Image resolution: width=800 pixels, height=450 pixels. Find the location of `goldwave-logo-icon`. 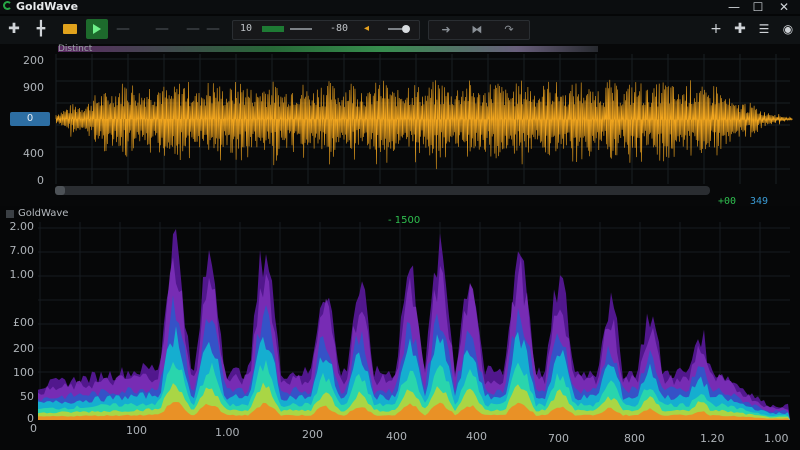

goldwave-logo-icon is located at coordinates (7, 5).